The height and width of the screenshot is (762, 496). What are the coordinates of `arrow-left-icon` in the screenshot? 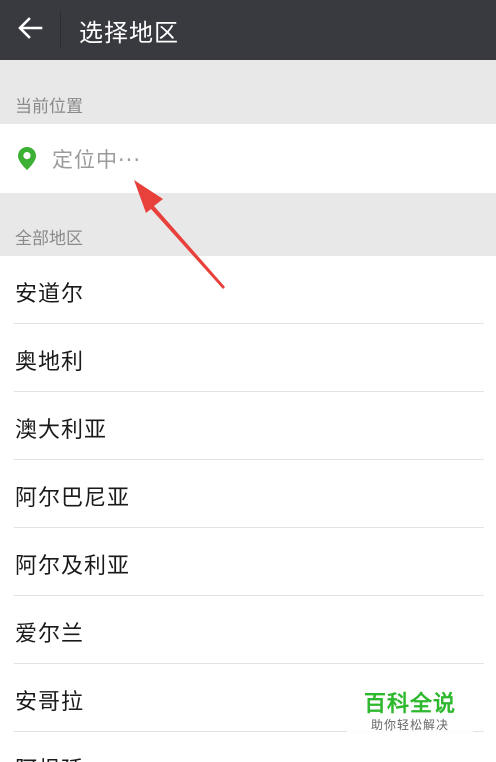 It's located at (30, 30).